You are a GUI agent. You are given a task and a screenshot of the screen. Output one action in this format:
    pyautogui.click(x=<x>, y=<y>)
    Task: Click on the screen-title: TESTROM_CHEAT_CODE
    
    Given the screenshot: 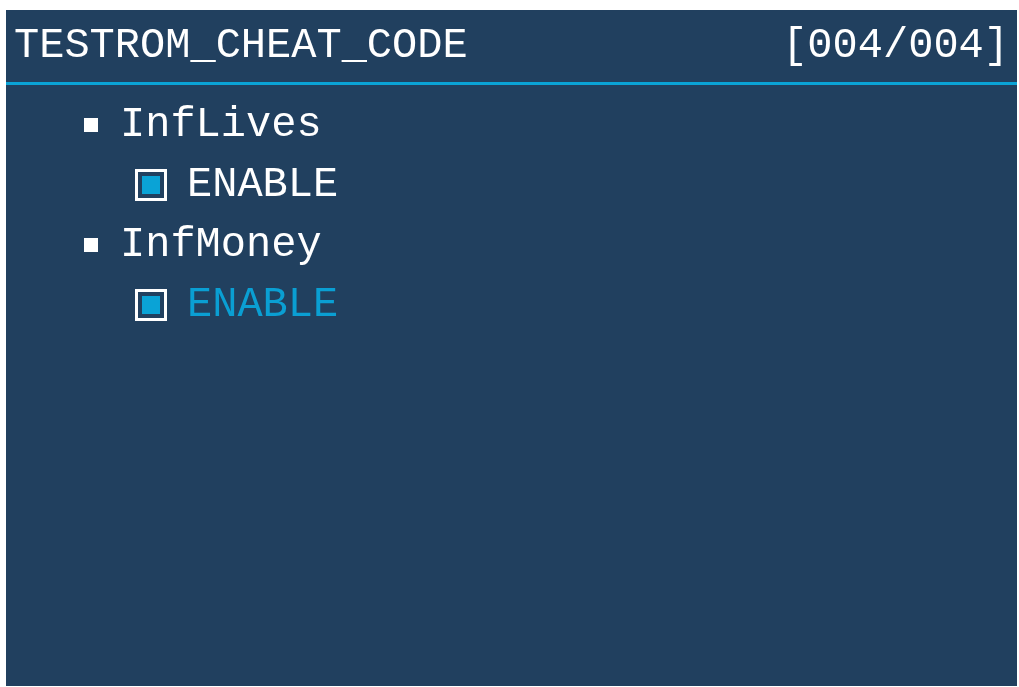 What is the action you would take?
    pyautogui.click(x=241, y=46)
    